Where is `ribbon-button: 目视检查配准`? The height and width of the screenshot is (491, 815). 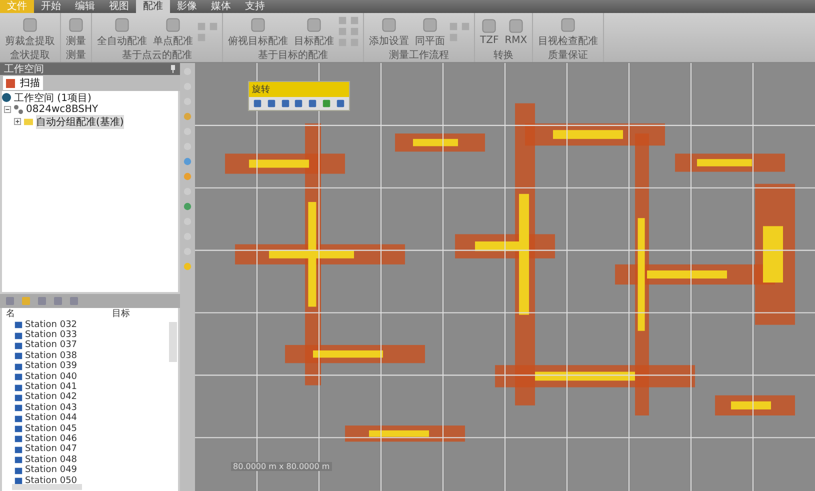 ribbon-button: 目视检查配准 is located at coordinates (568, 31).